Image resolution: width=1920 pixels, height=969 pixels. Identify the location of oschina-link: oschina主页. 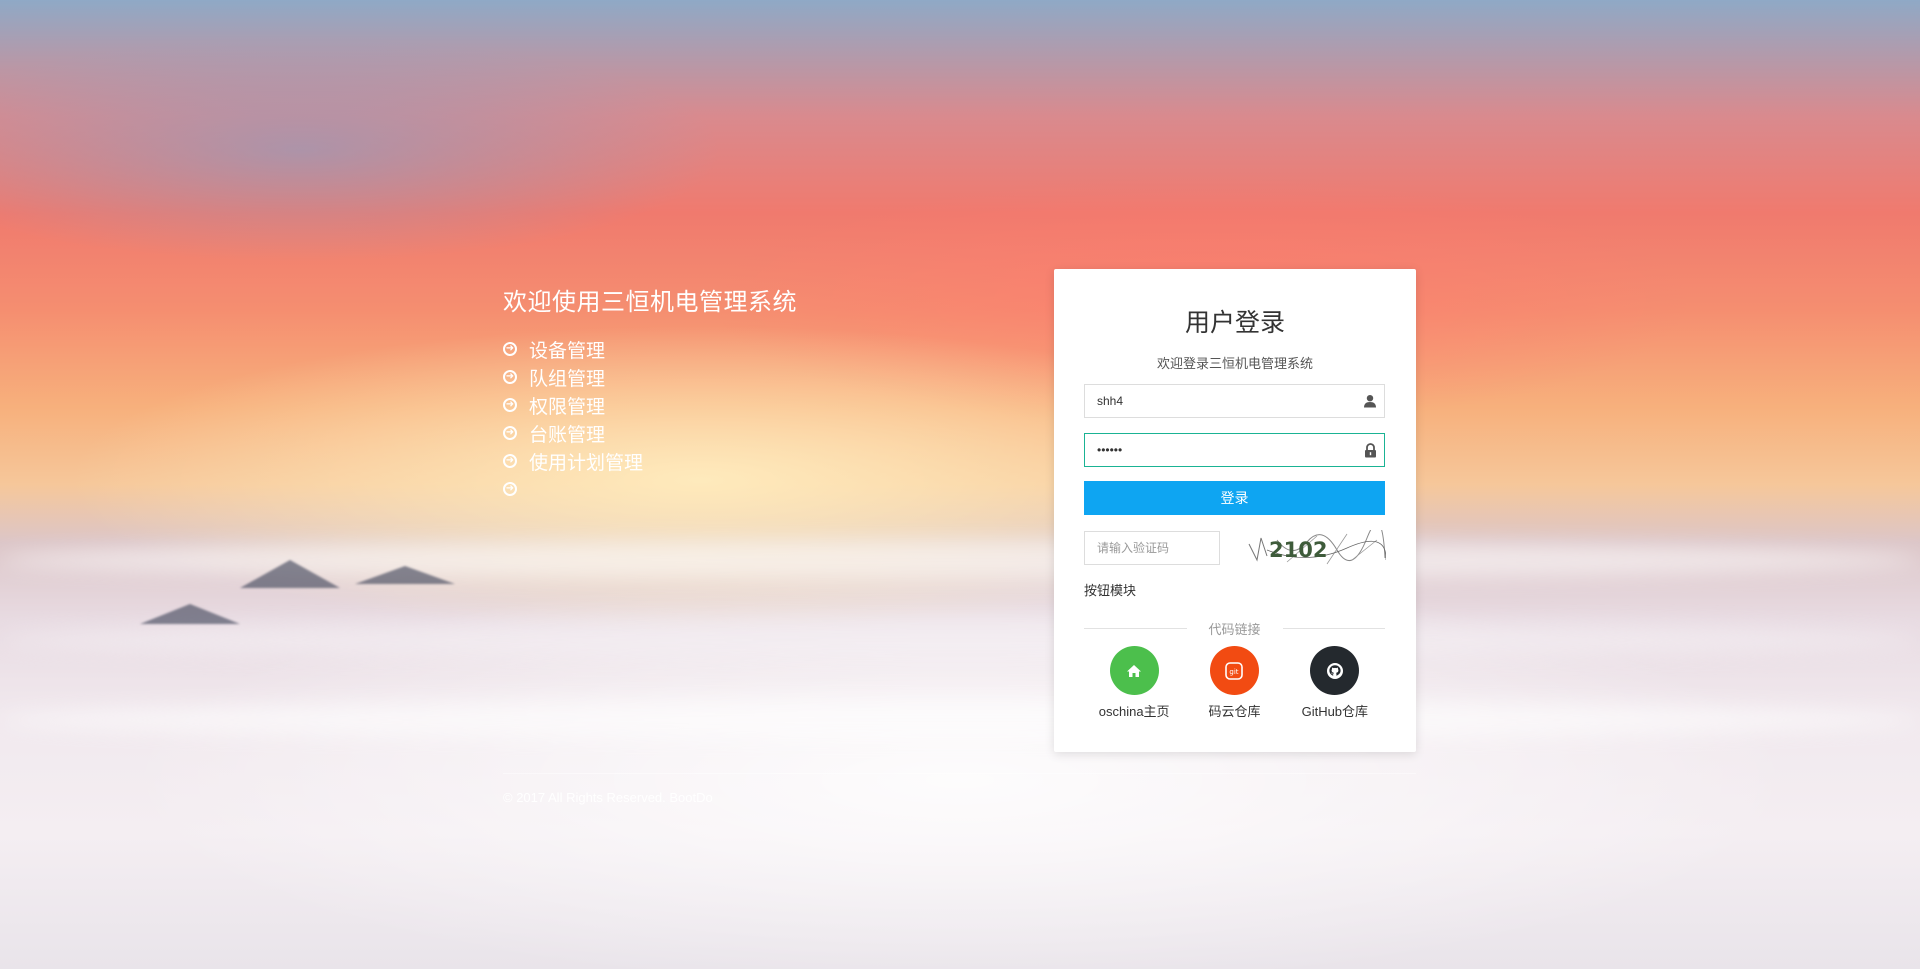
(1134, 683).